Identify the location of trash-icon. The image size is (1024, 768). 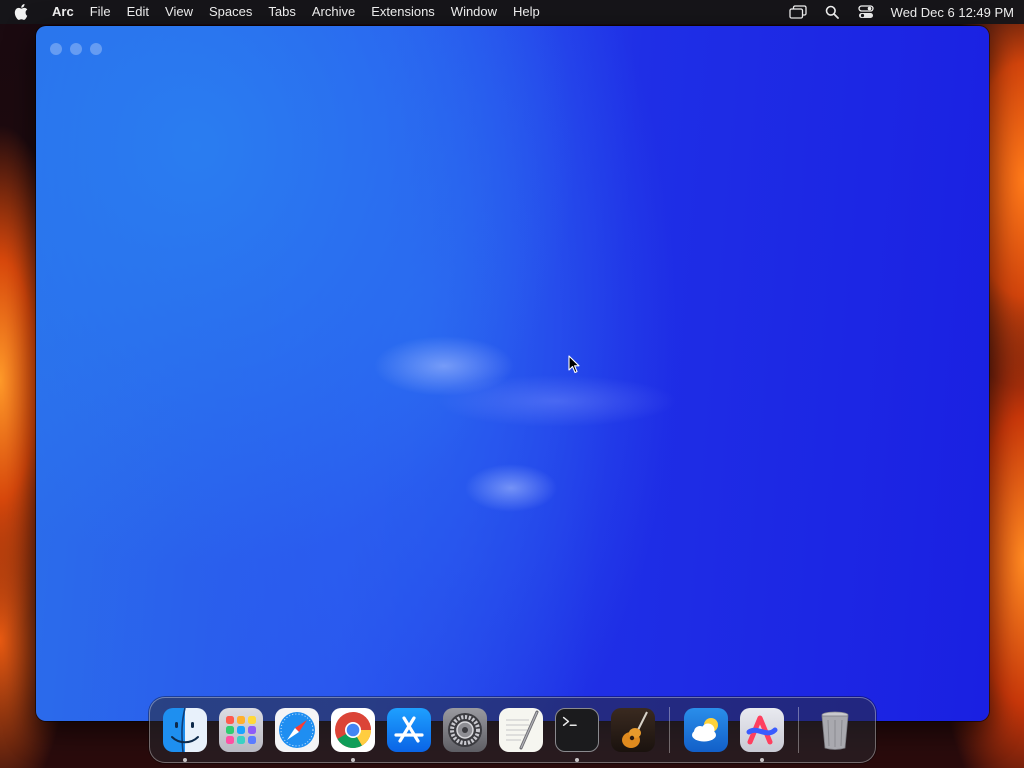
(835, 730).